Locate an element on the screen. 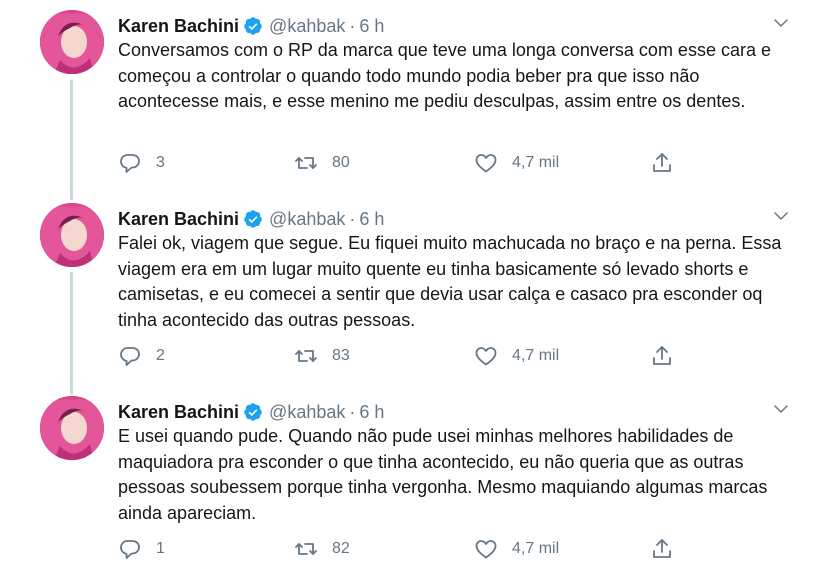  retweet-button: 80 is located at coordinates (322, 163).